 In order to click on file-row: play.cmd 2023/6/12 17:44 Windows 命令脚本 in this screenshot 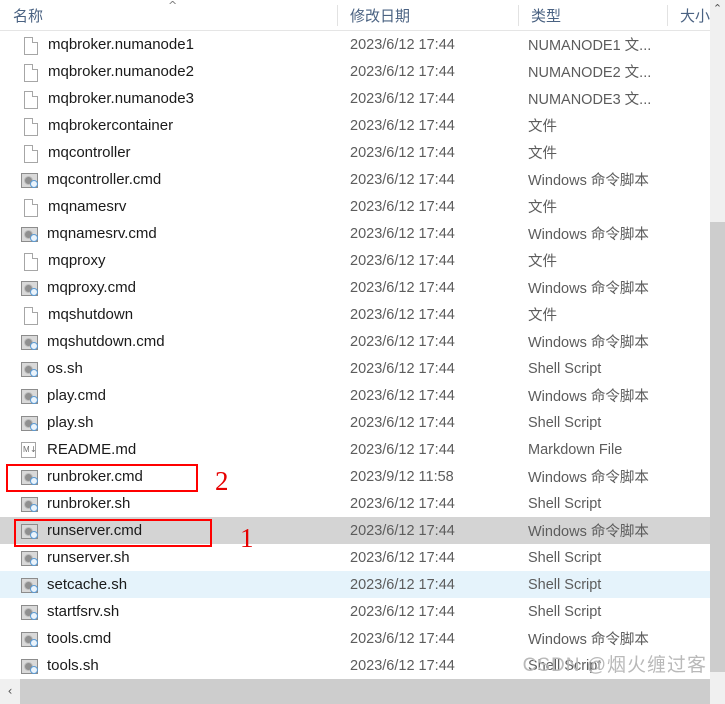, I will do `click(355, 395)`.